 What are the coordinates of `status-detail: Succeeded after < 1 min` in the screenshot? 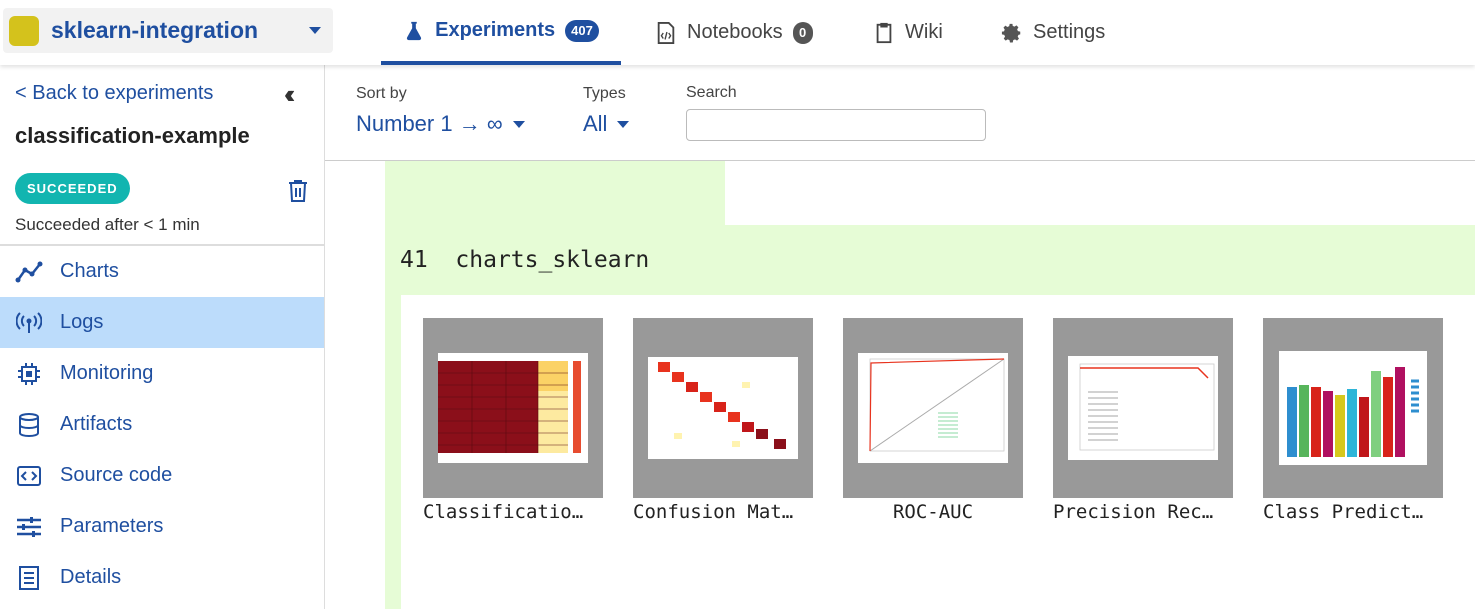 It's located at (107, 224).